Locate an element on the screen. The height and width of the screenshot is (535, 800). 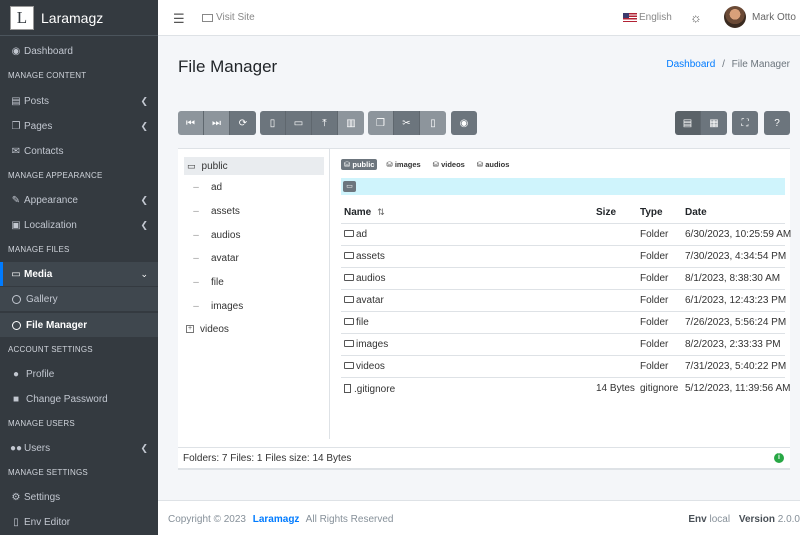
sidebar-item-pages: ❐ Pages ❮ is located at coordinates (79, 126).